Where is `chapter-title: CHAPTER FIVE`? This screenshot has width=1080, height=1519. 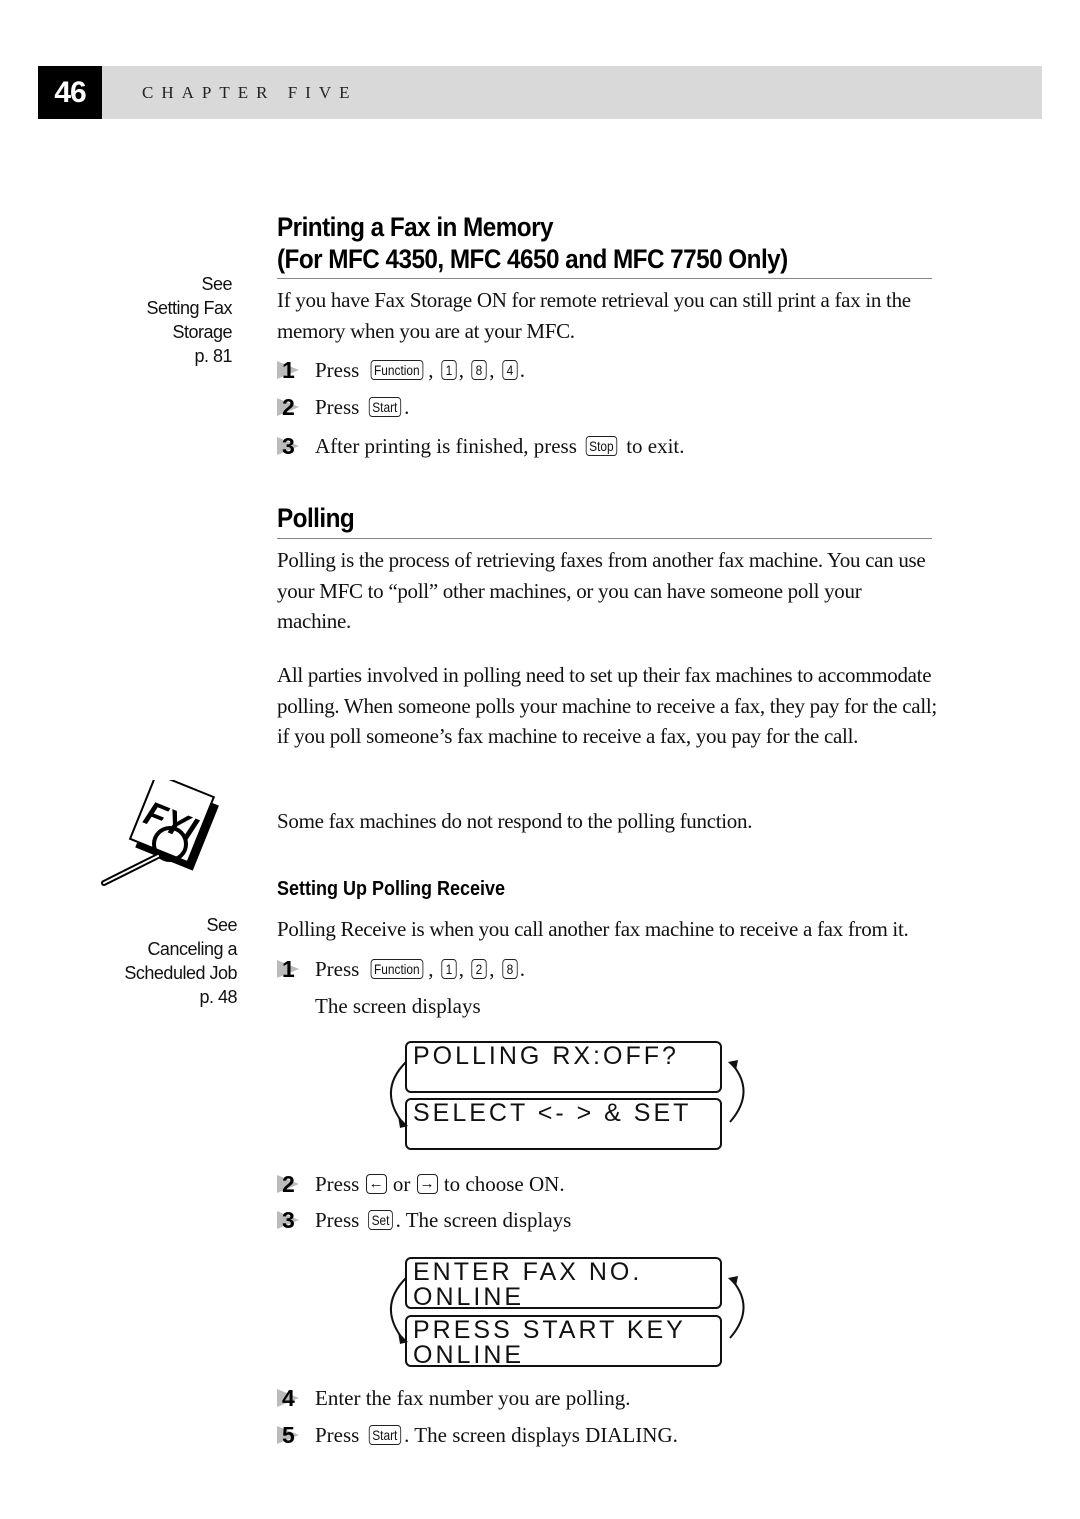 chapter-title: CHAPTER FIVE is located at coordinates (250, 92).